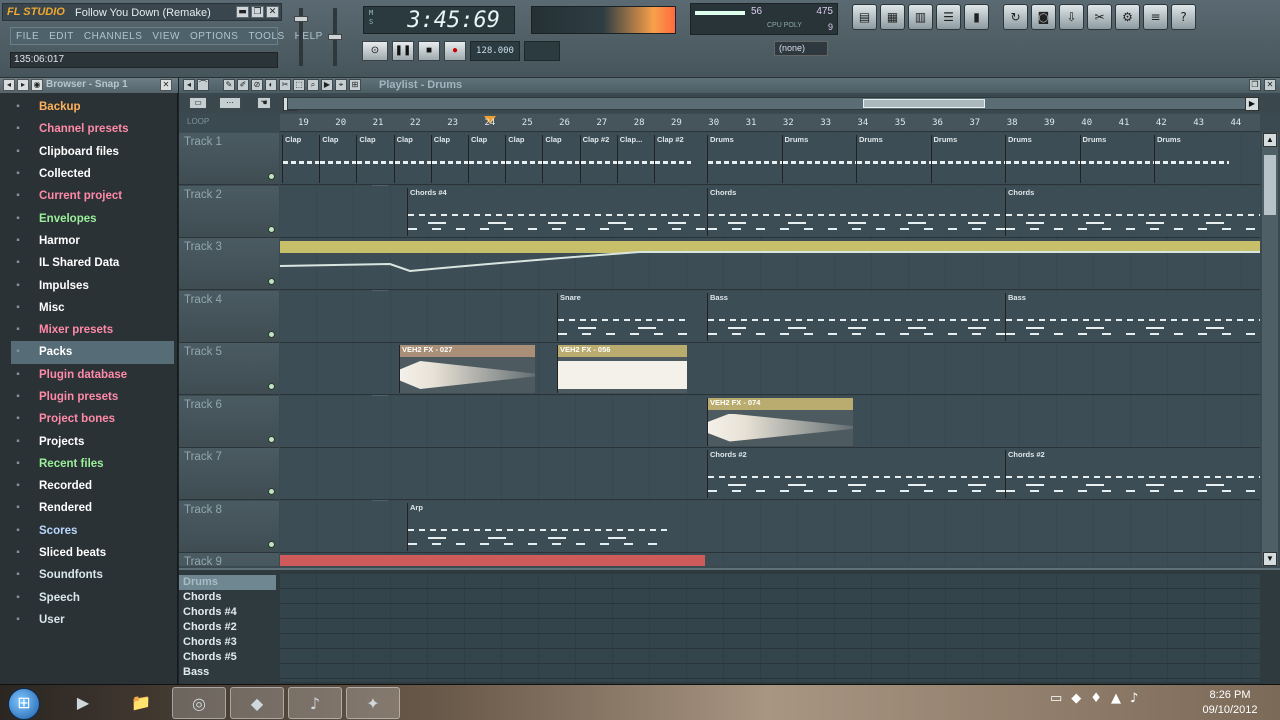 Image resolution: width=1280 pixels, height=720 pixels. I want to click on mixer-icon: ▮, so click(976, 17).